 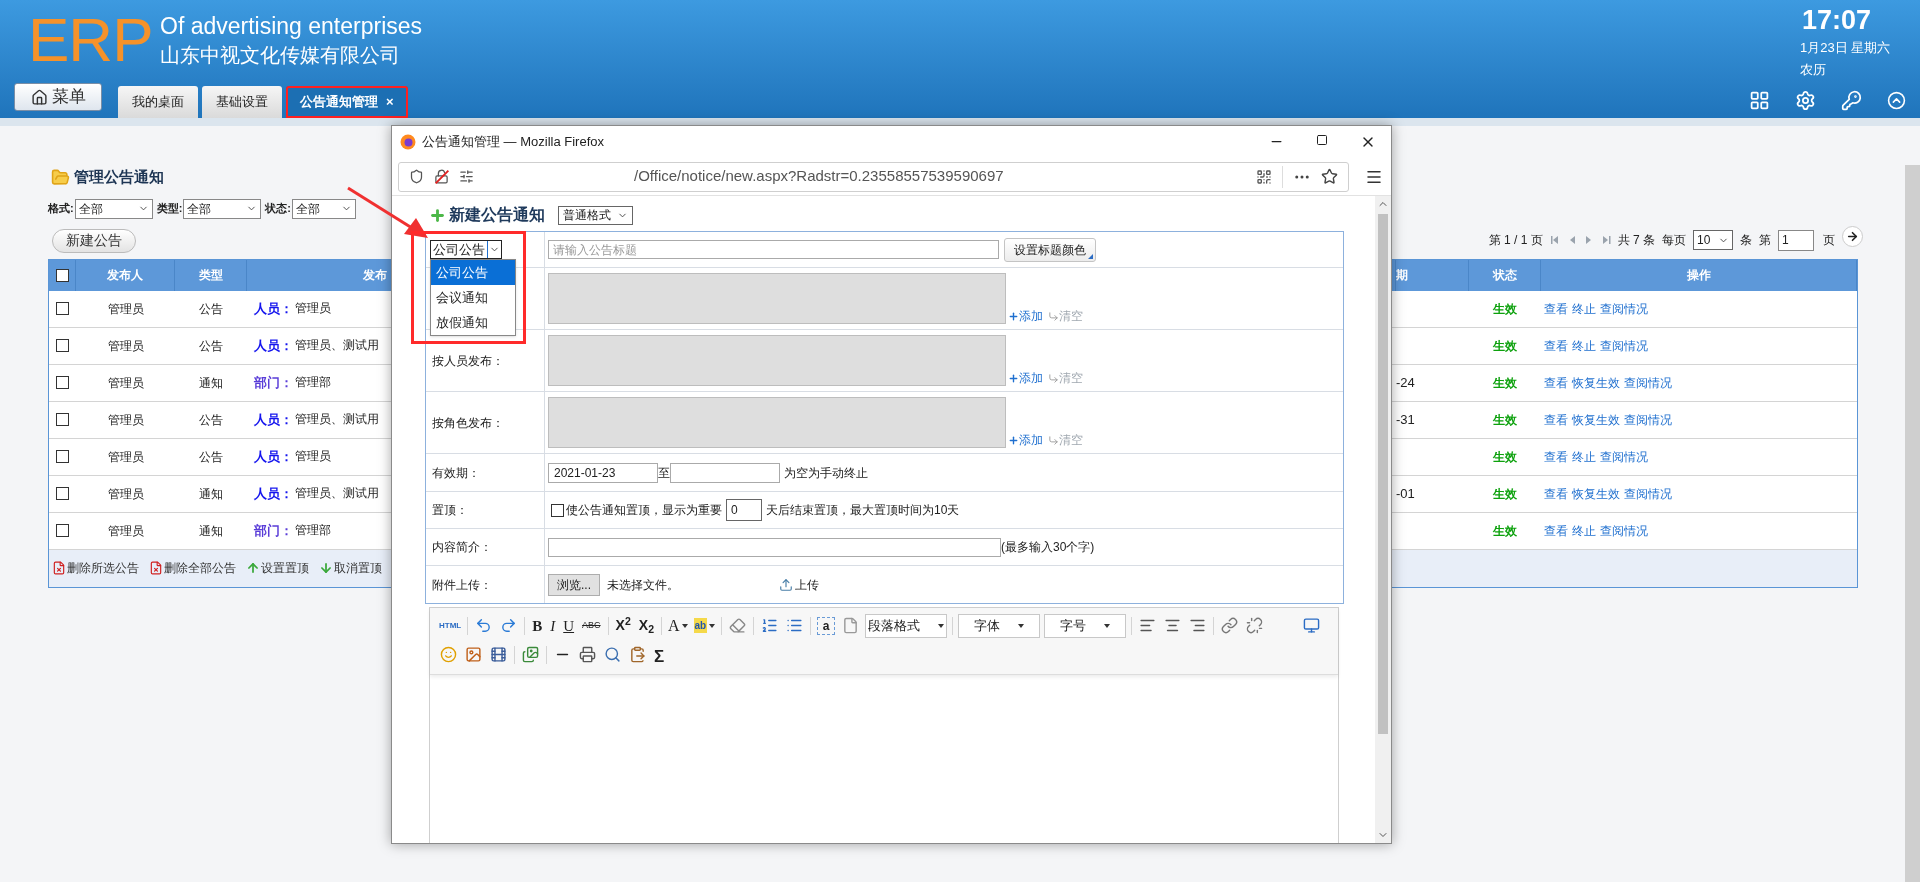 What do you see at coordinates (94, 240) in the screenshot?
I see `new-notice-button: 新建公告` at bounding box center [94, 240].